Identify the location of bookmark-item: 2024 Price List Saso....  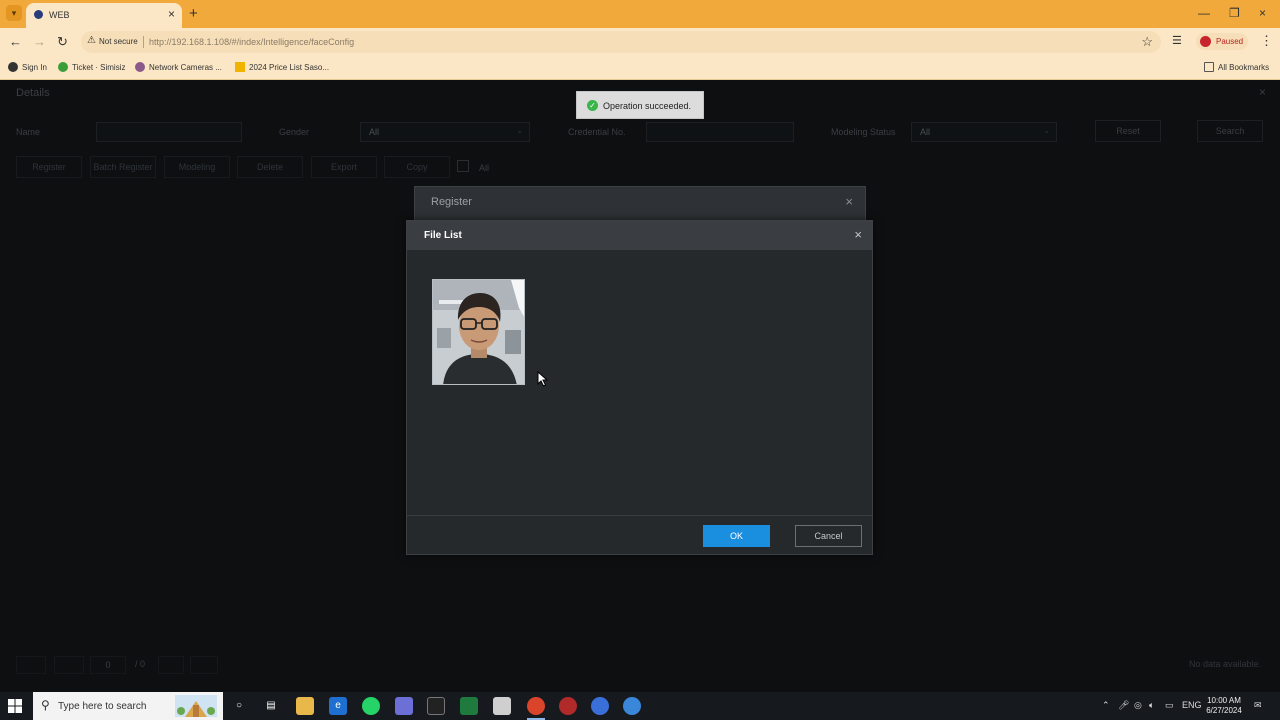
(282, 67).